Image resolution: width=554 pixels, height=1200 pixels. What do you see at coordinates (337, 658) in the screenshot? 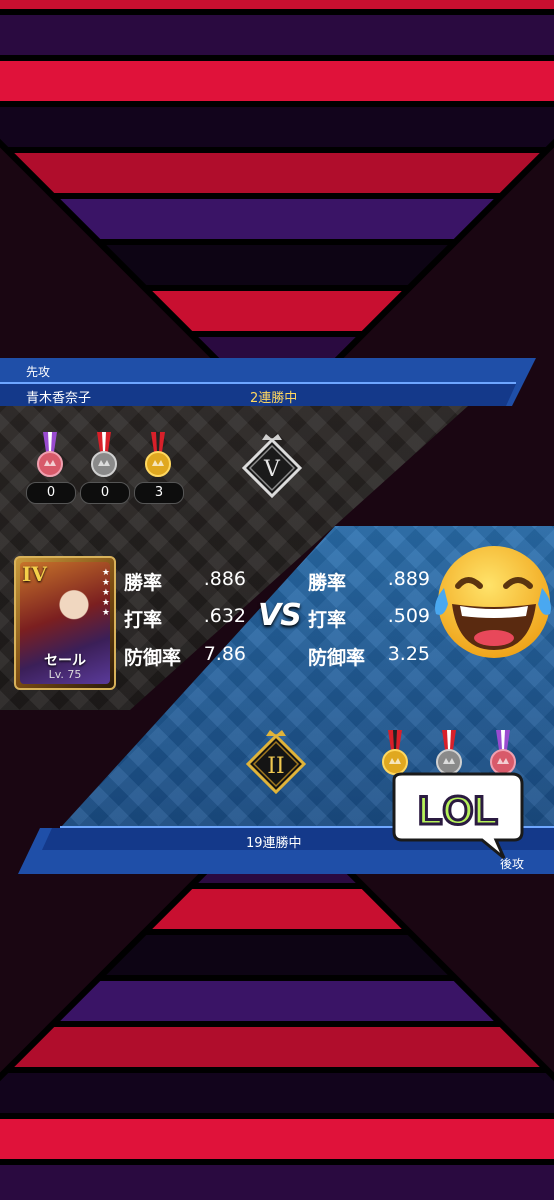
I see `bottom-stat-label-era: 防御率` at bounding box center [337, 658].